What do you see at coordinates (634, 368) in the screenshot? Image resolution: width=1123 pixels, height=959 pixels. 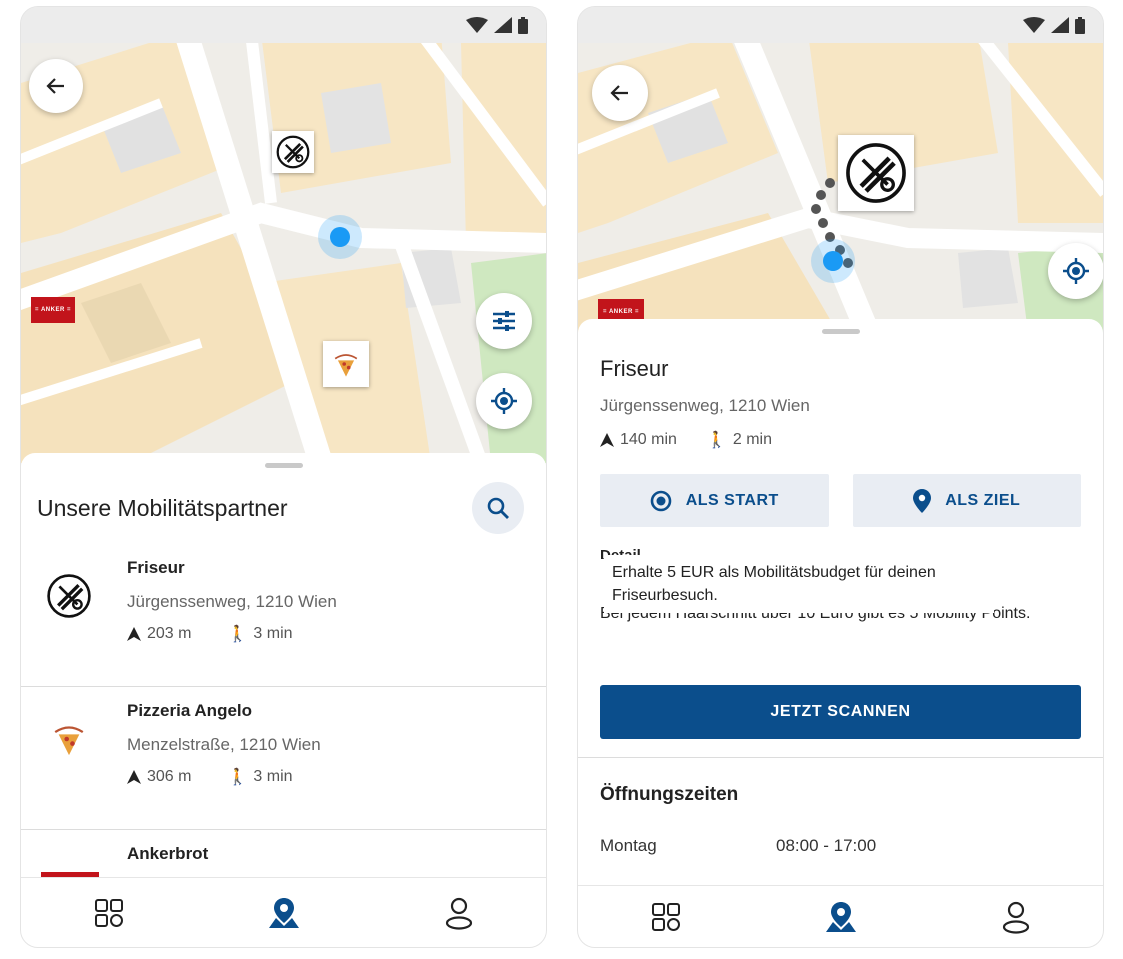 I see `partner-title: Friseur` at bounding box center [634, 368].